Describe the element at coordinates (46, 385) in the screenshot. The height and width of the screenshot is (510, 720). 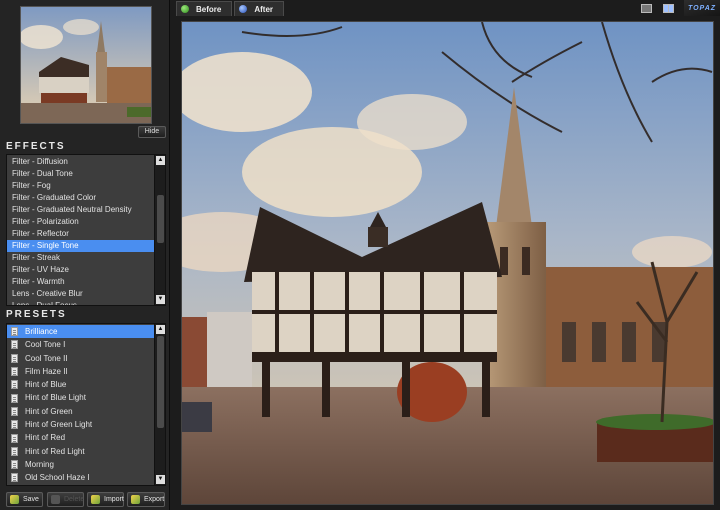
I see `preset-item-label: Hint of Blue` at that location.